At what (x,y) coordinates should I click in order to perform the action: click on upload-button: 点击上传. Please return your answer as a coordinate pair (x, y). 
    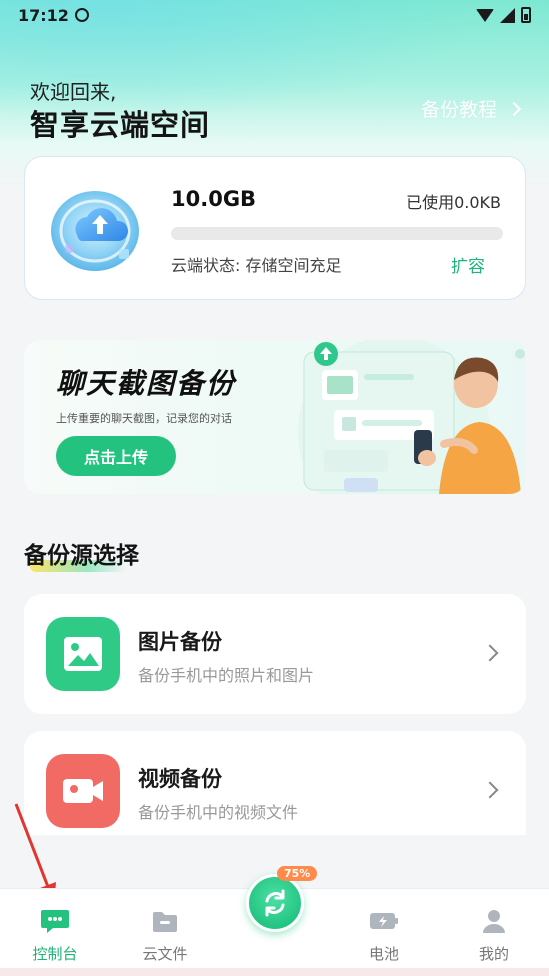
    Looking at the image, I should click on (116, 456).